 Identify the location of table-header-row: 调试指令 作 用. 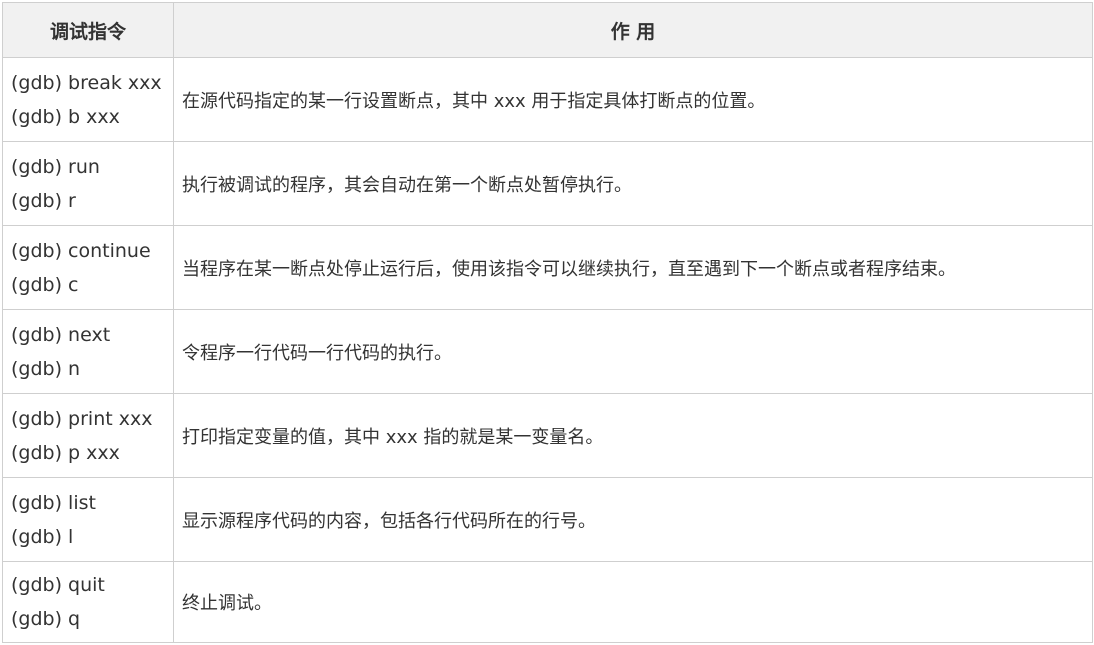
(547, 30).